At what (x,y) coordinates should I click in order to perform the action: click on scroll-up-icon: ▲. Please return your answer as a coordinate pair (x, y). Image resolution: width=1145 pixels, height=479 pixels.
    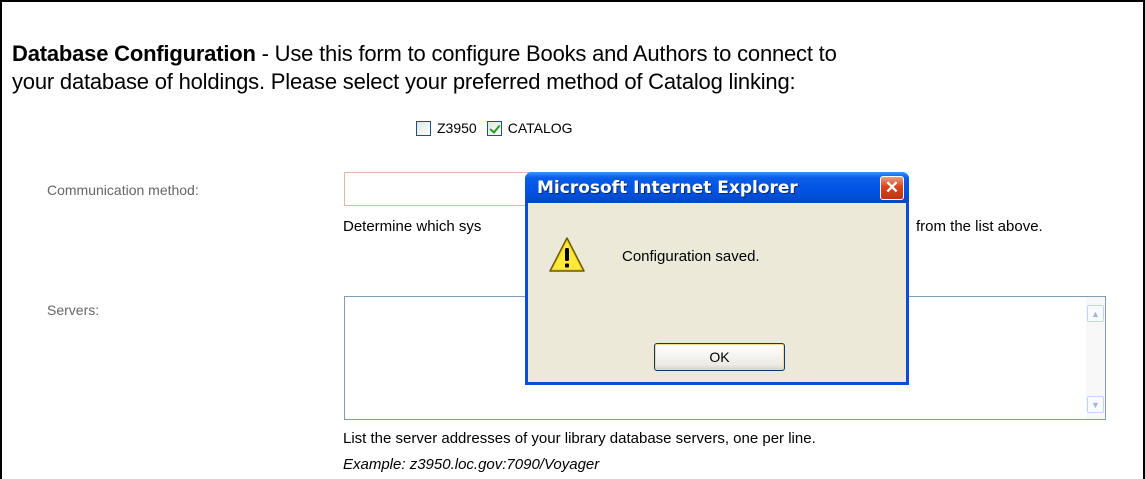
    Looking at the image, I should click on (1095, 313).